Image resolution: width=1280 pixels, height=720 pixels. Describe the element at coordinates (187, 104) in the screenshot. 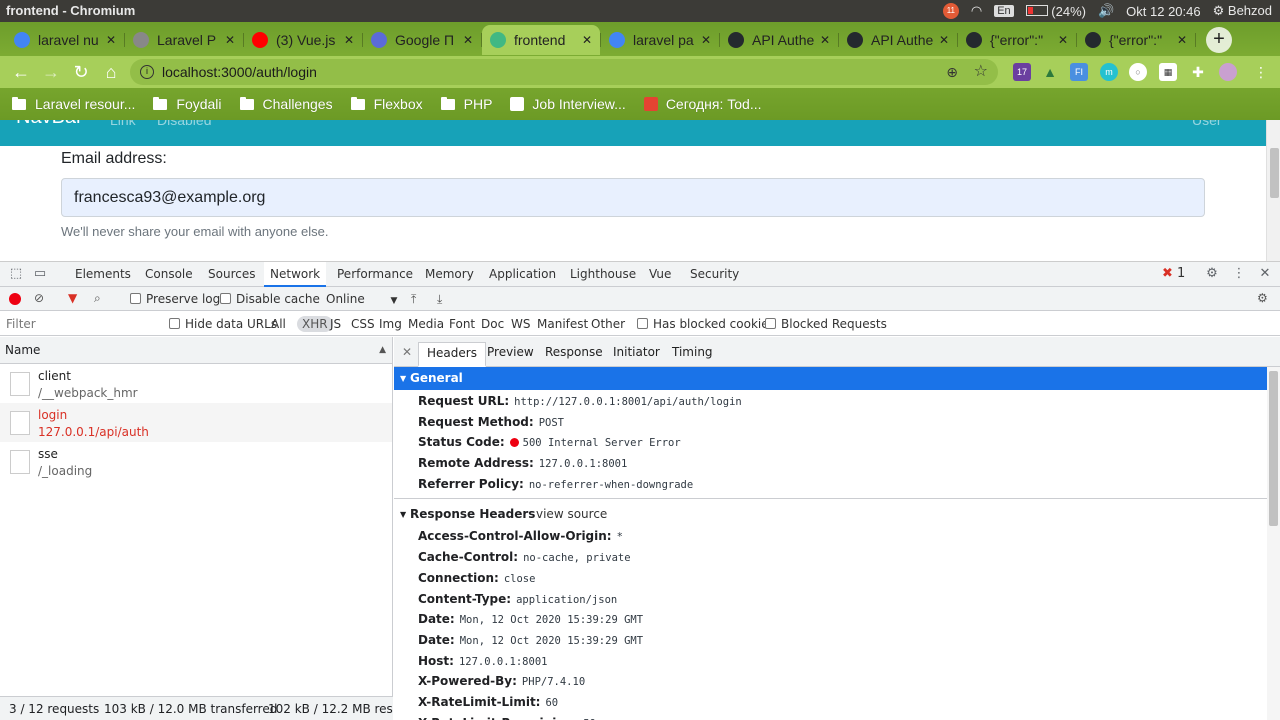

I see `bookmark-item: Foydali` at that location.